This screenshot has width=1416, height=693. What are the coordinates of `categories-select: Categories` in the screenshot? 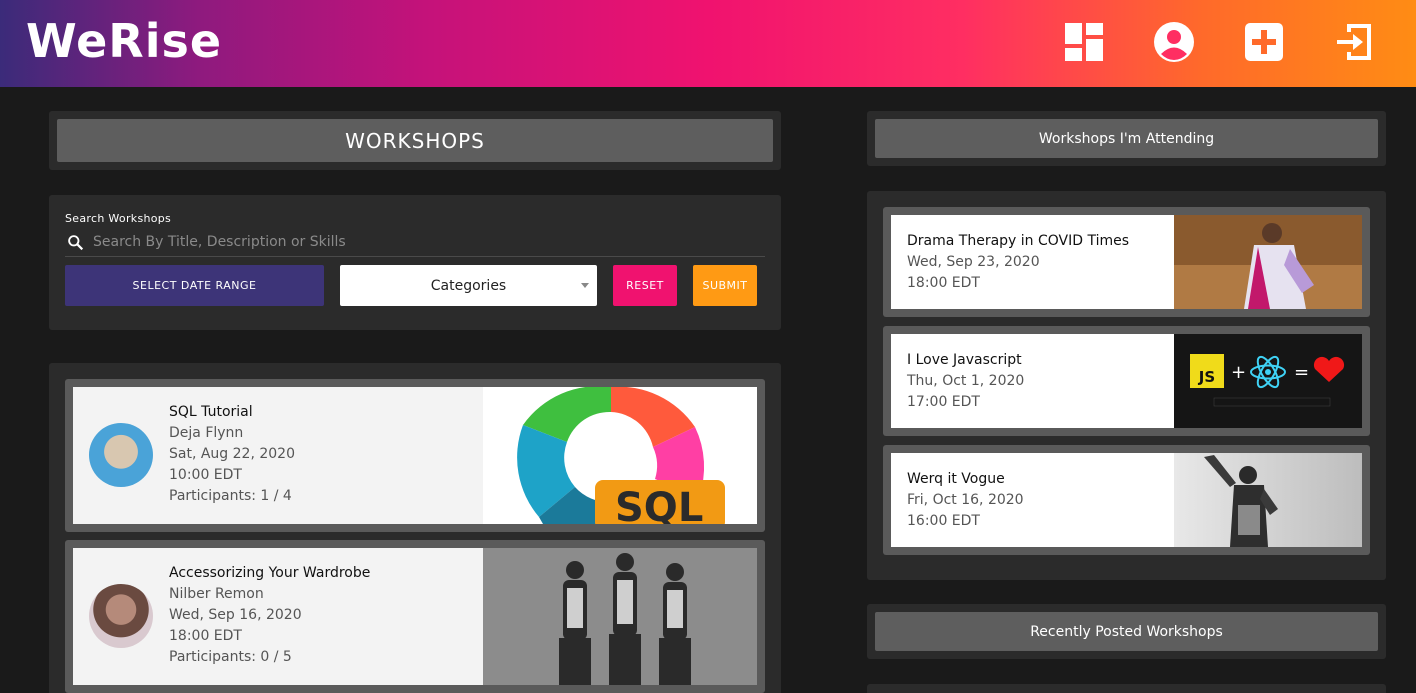 It's located at (468, 285).